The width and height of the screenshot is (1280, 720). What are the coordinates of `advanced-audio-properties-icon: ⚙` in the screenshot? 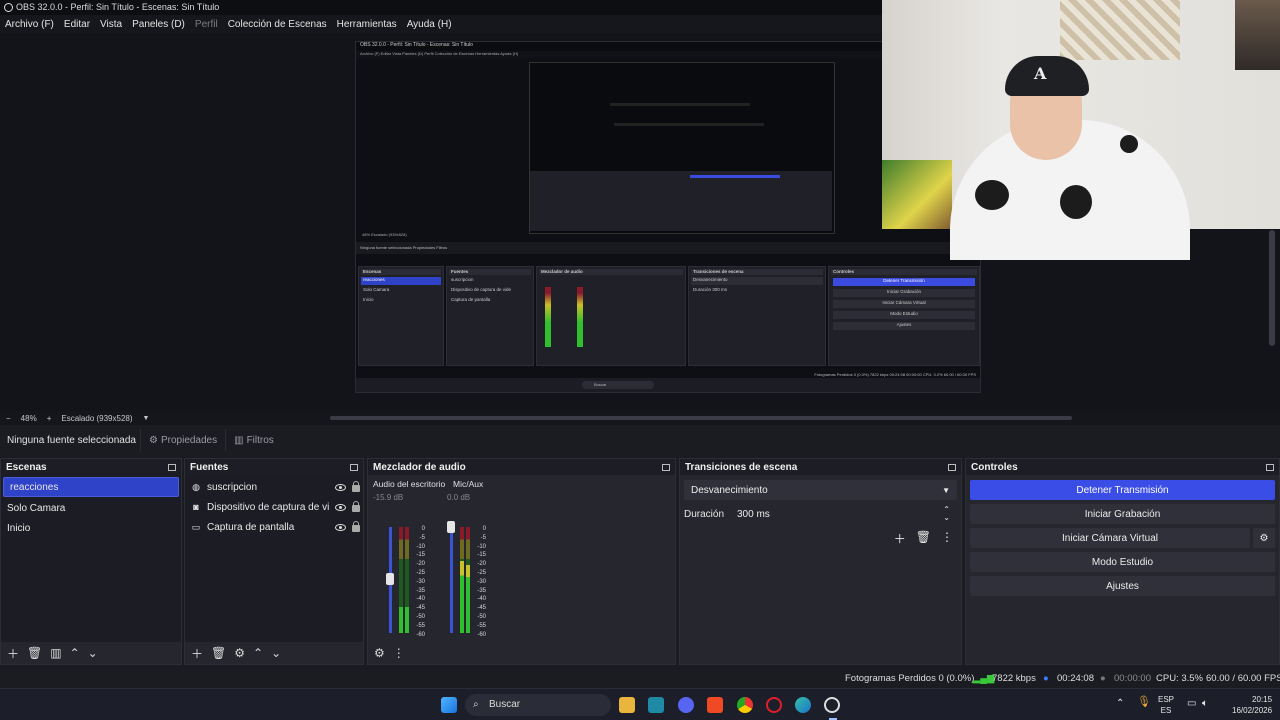 It's located at (379, 653).